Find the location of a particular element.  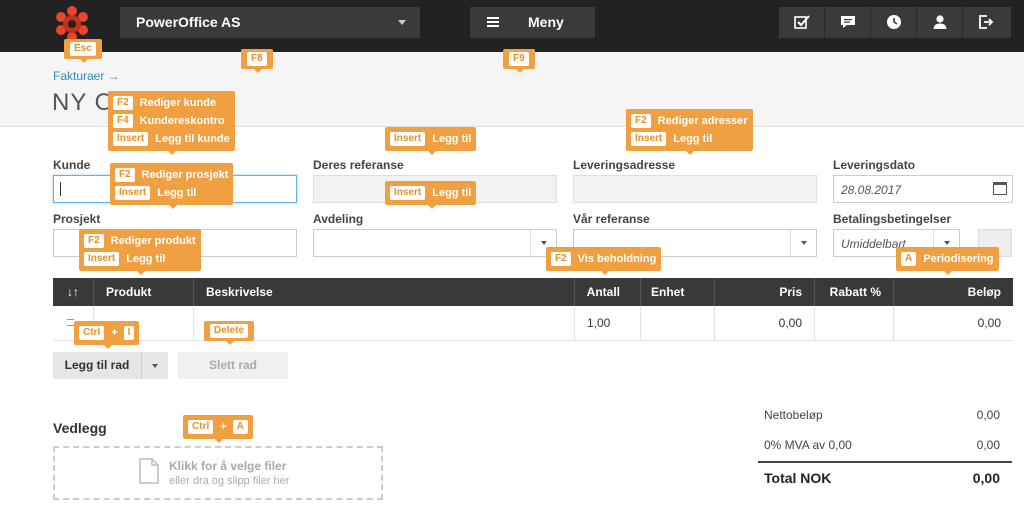

toolbar-icons is located at coordinates (895, 22).